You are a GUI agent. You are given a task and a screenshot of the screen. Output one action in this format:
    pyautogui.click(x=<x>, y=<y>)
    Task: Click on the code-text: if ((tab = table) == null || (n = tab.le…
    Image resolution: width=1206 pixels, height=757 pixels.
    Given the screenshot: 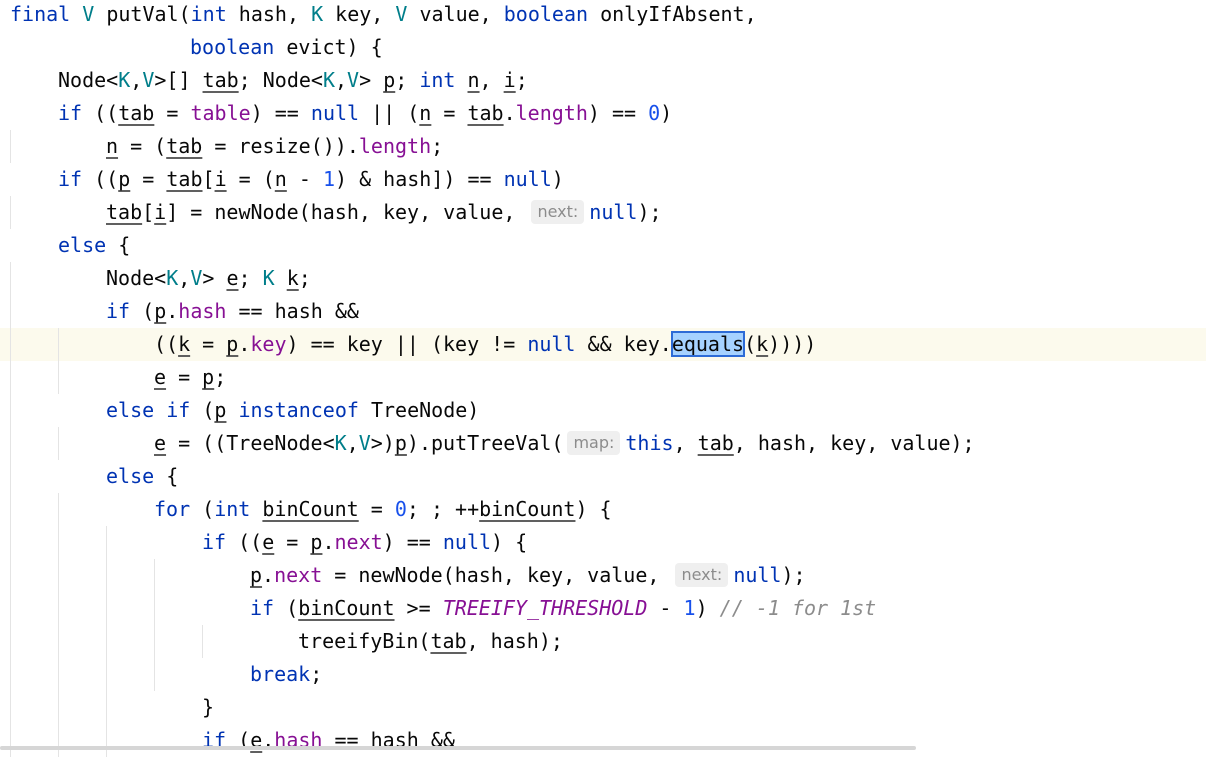 What is the action you would take?
    pyautogui.click(x=365, y=113)
    